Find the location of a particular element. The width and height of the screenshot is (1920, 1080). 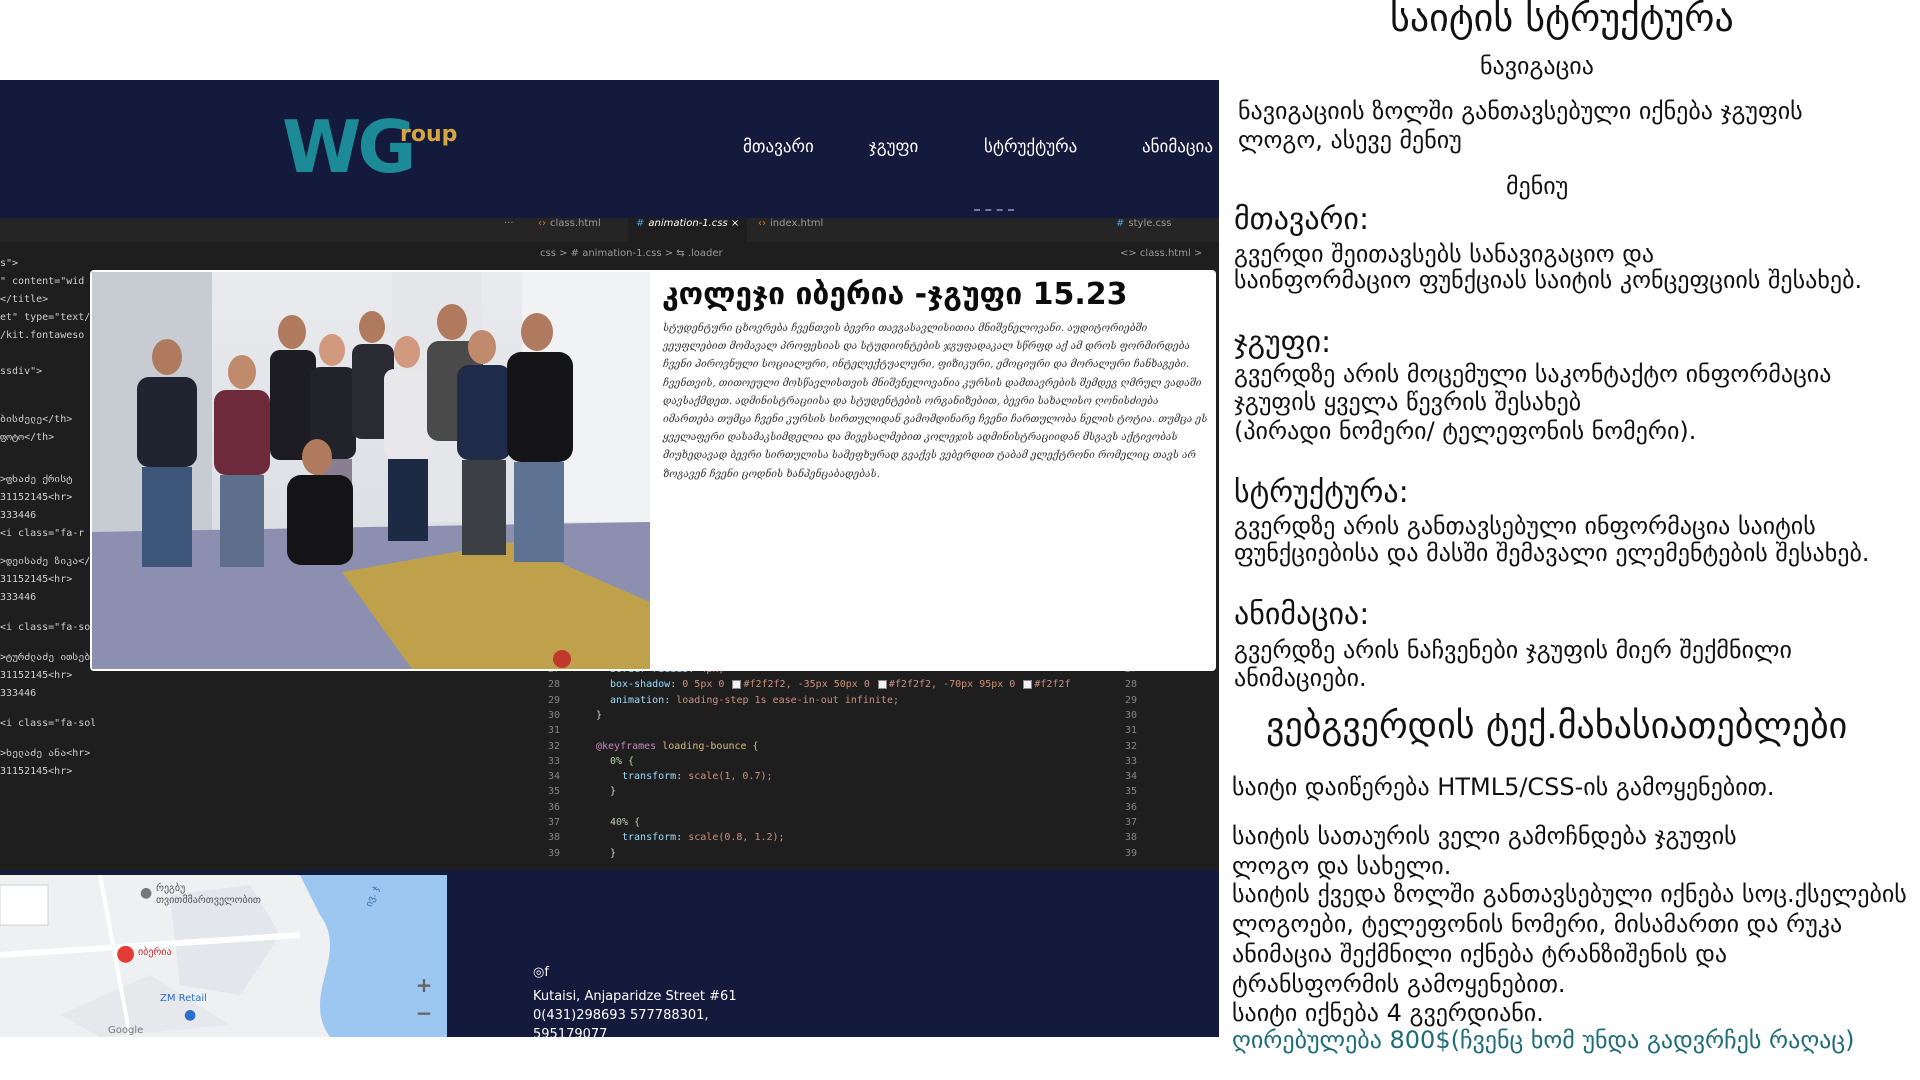

section-group-line-3: (პირადი ნომერი/ ტელეფონის ნომერი). is located at coordinates (1465, 431).